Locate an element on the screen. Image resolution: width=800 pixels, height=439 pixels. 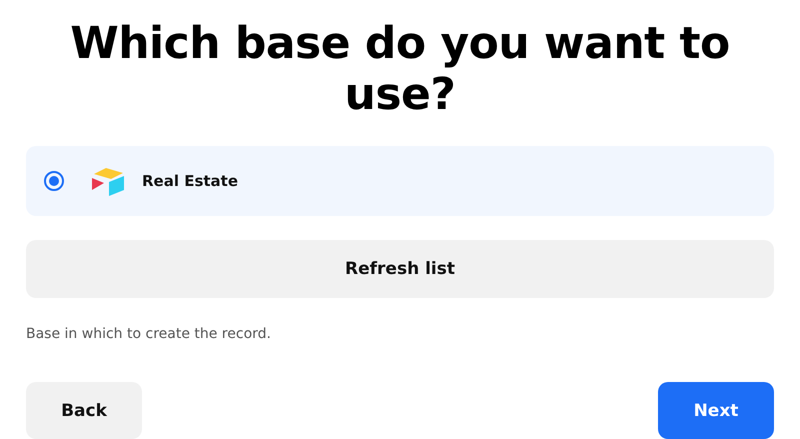
help-text: Base in which to create the record. is located at coordinates (149, 334).